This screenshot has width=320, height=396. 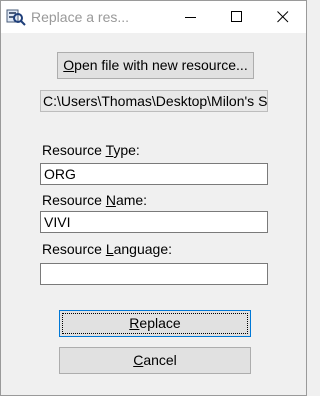 I want to click on maximize-button, so click(x=237, y=17).